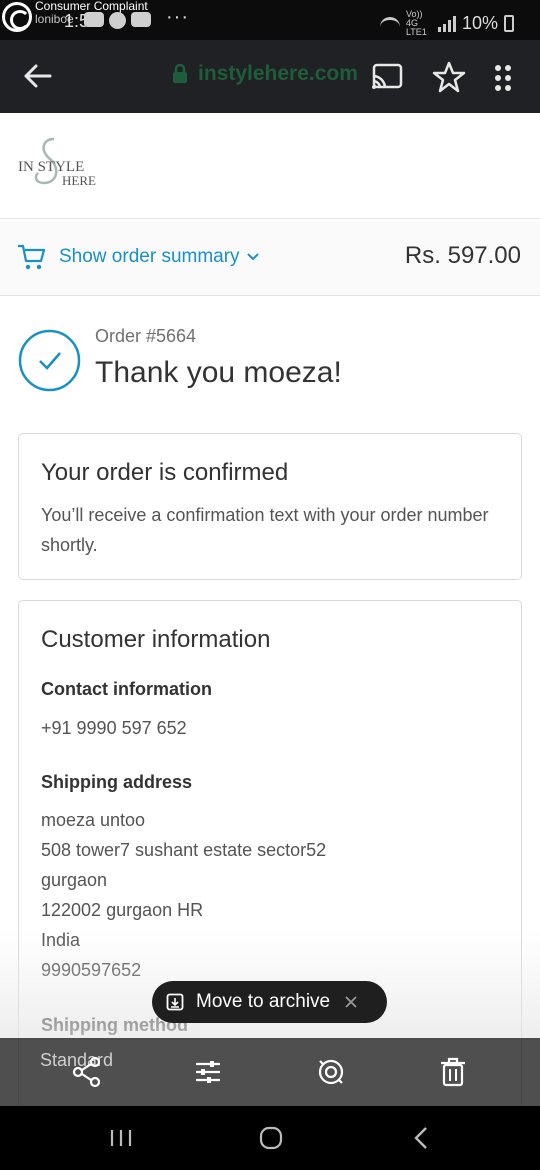 The width and height of the screenshot is (540, 1170). I want to click on check-circle-icon, so click(49, 360).